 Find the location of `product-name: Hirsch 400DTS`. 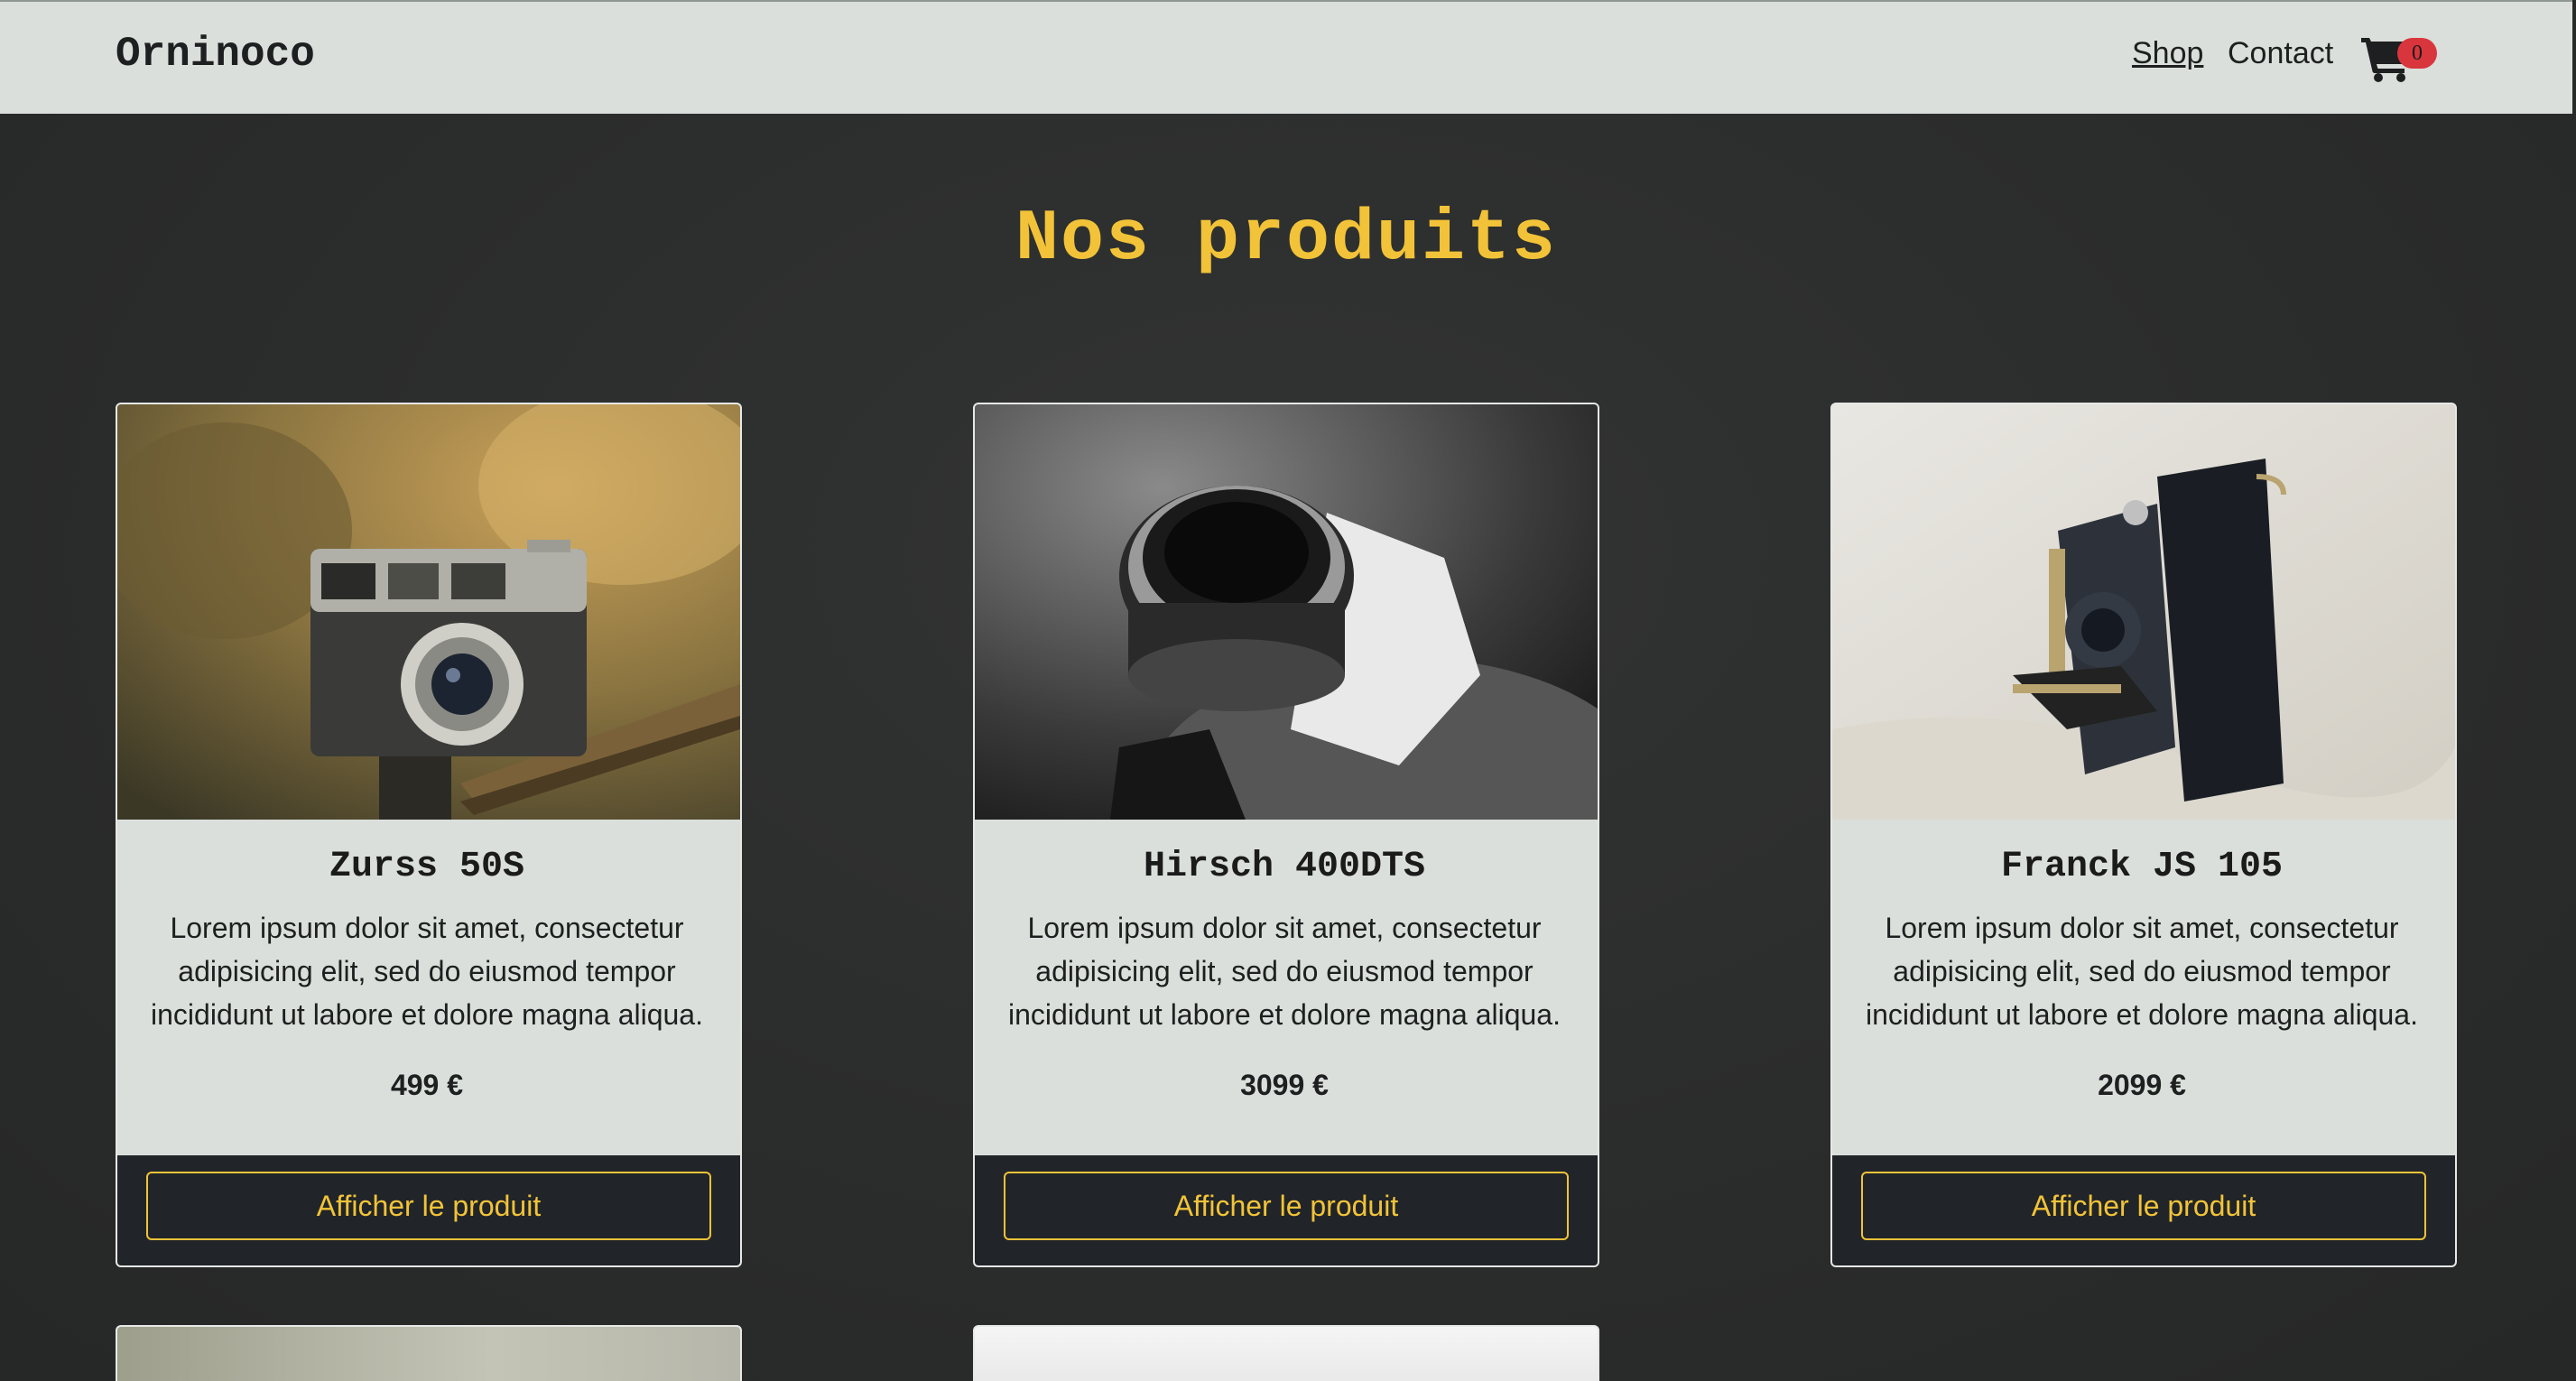

product-name: Hirsch 400DTS is located at coordinates (1284, 867).